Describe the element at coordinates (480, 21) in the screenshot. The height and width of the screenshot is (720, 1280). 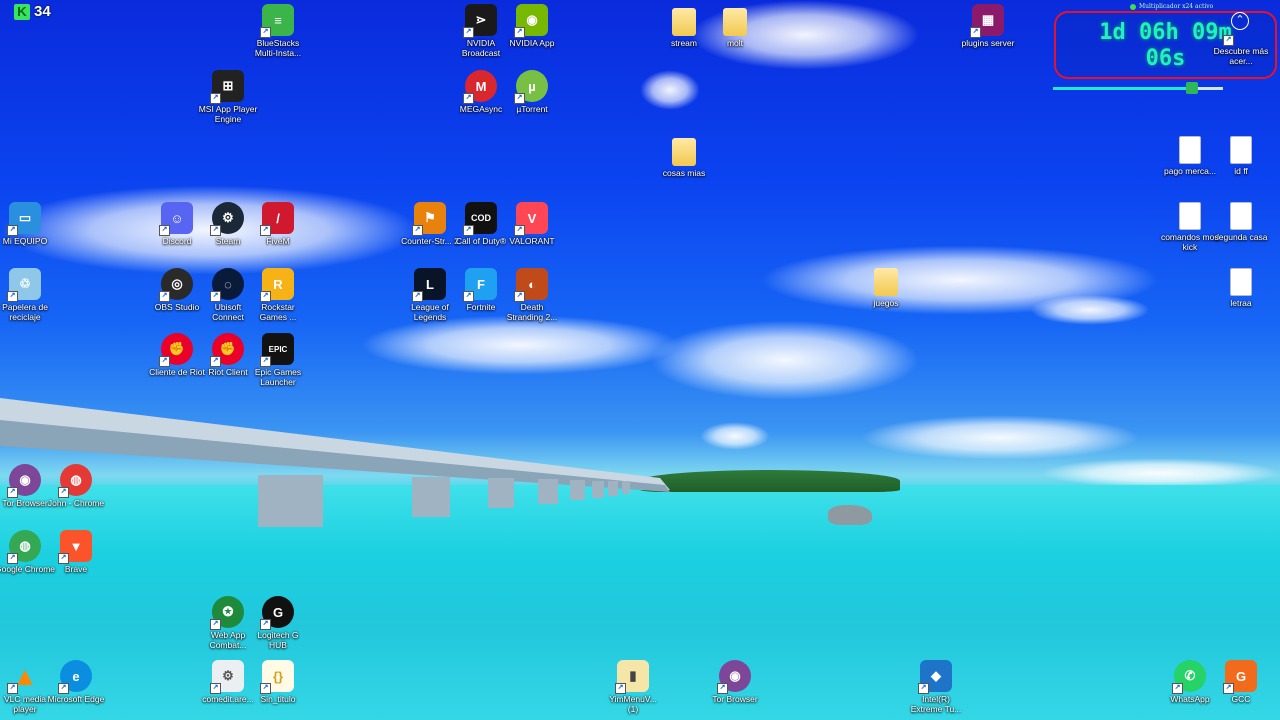
I see `nvidia-broadcast-icon: ⋗ ↗` at that location.